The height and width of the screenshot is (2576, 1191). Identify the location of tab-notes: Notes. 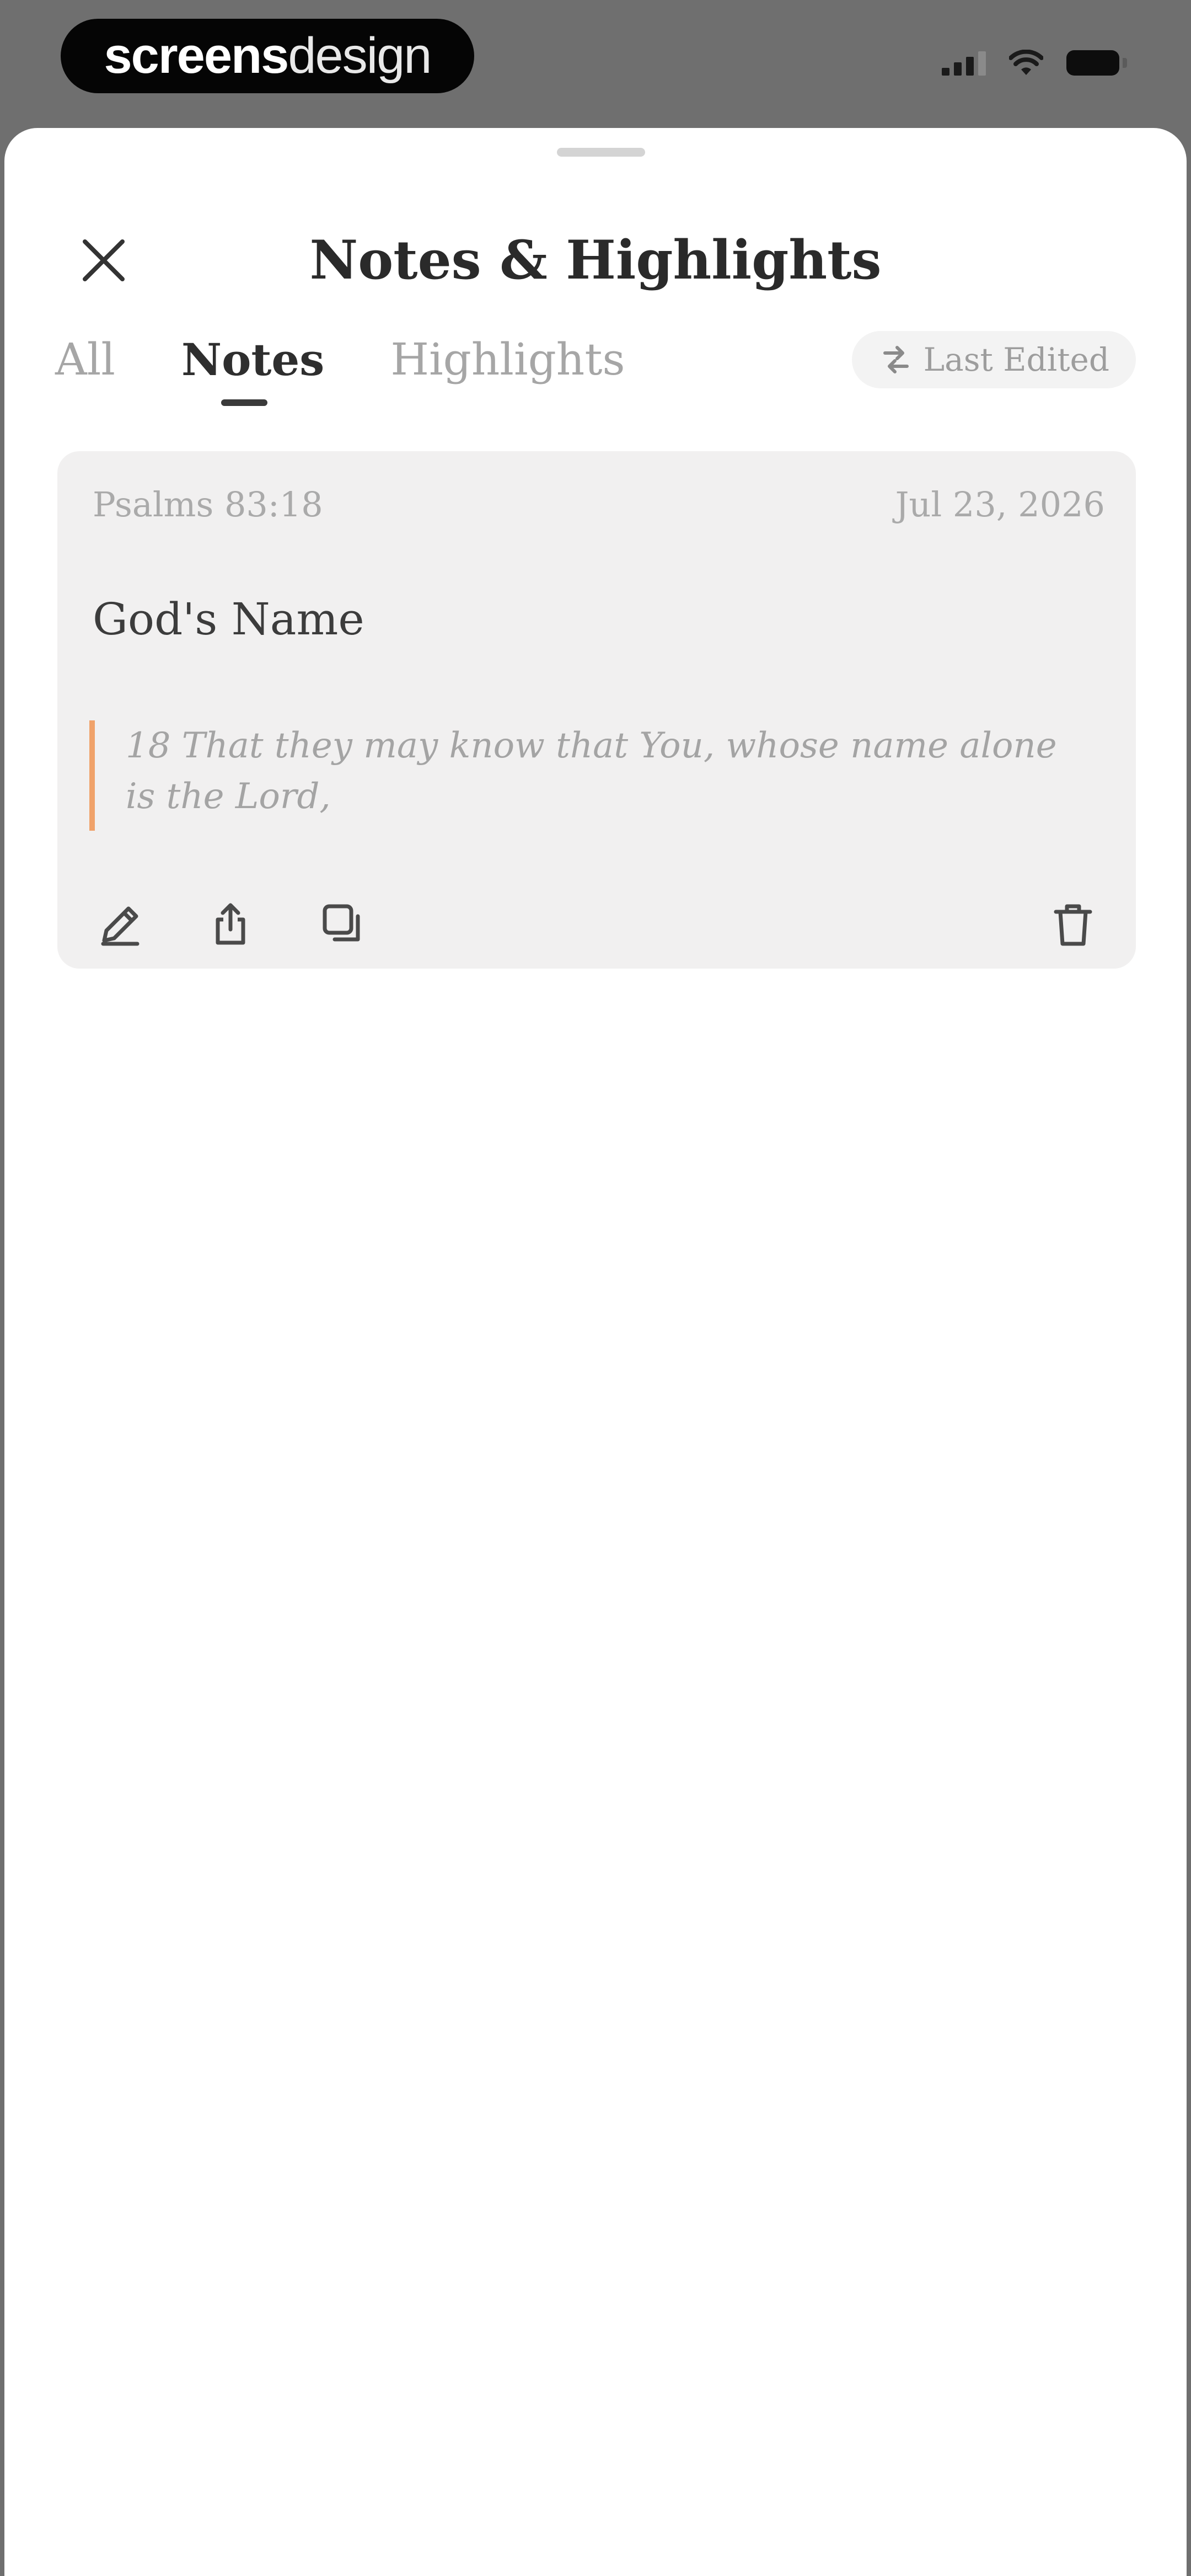
(253, 366).